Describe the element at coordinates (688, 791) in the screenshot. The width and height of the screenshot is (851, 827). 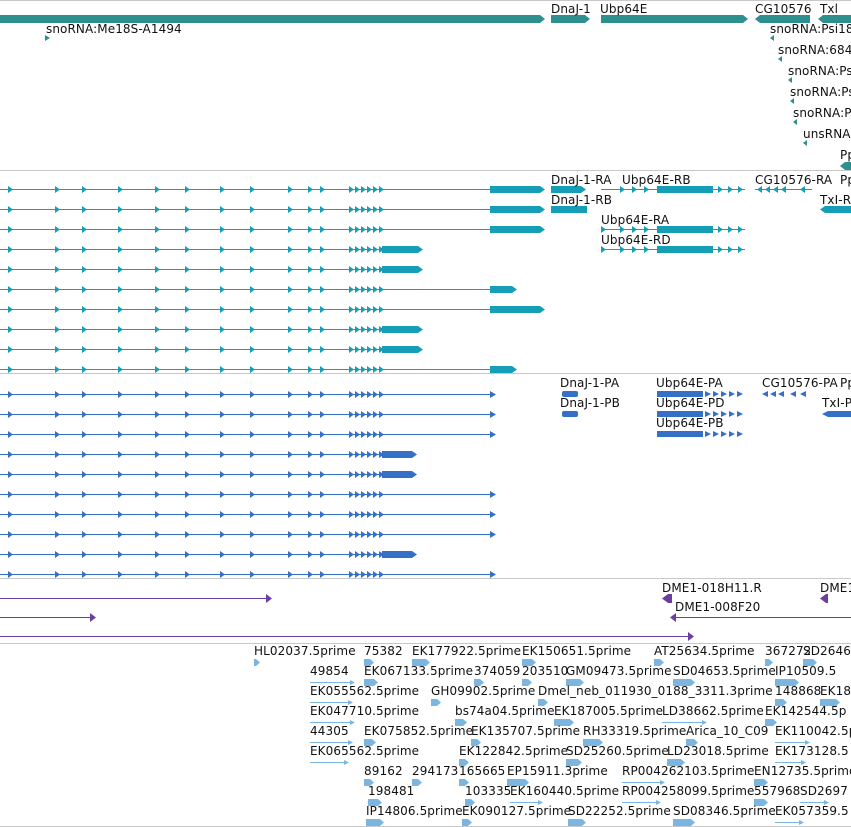
I see `feature-label: RP004258099.5prime` at that location.